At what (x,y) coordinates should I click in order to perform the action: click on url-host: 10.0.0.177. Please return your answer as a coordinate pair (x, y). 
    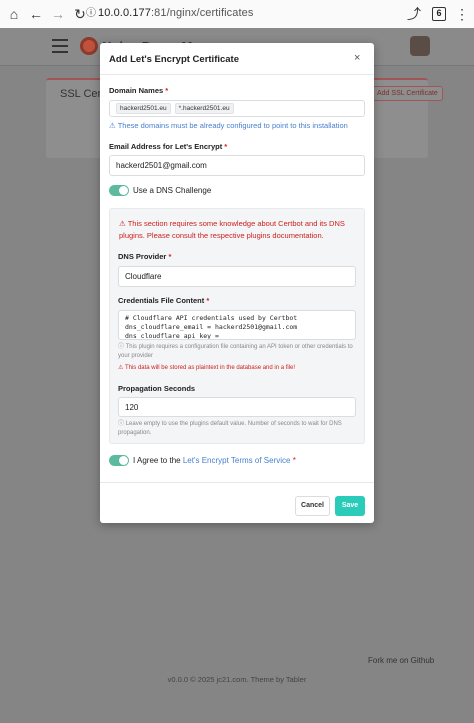
    Looking at the image, I should click on (124, 13).